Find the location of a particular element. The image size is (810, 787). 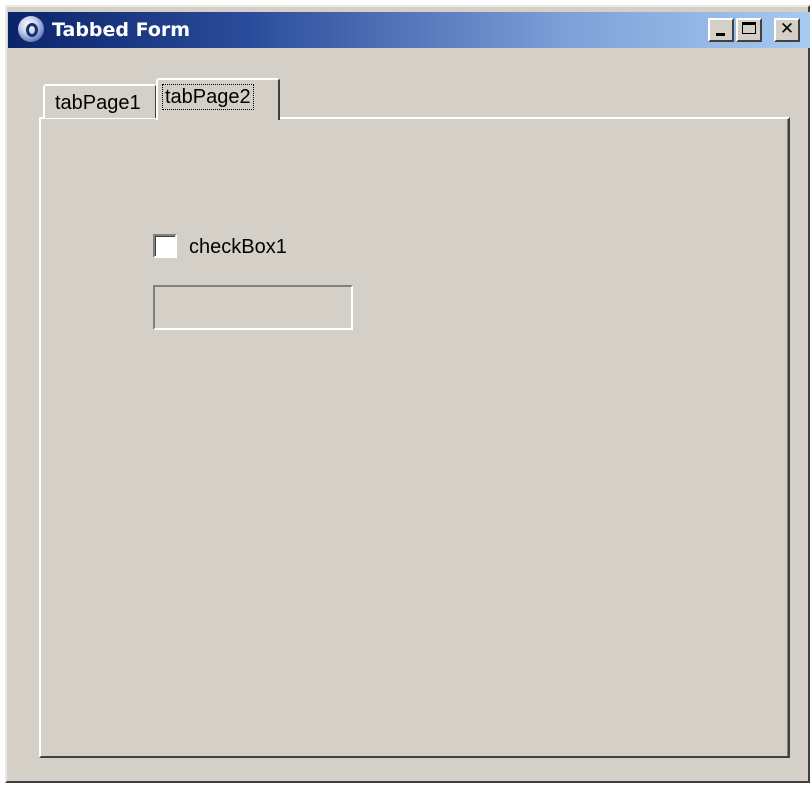

tab-label: tabPage2 is located at coordinates (208, 97).